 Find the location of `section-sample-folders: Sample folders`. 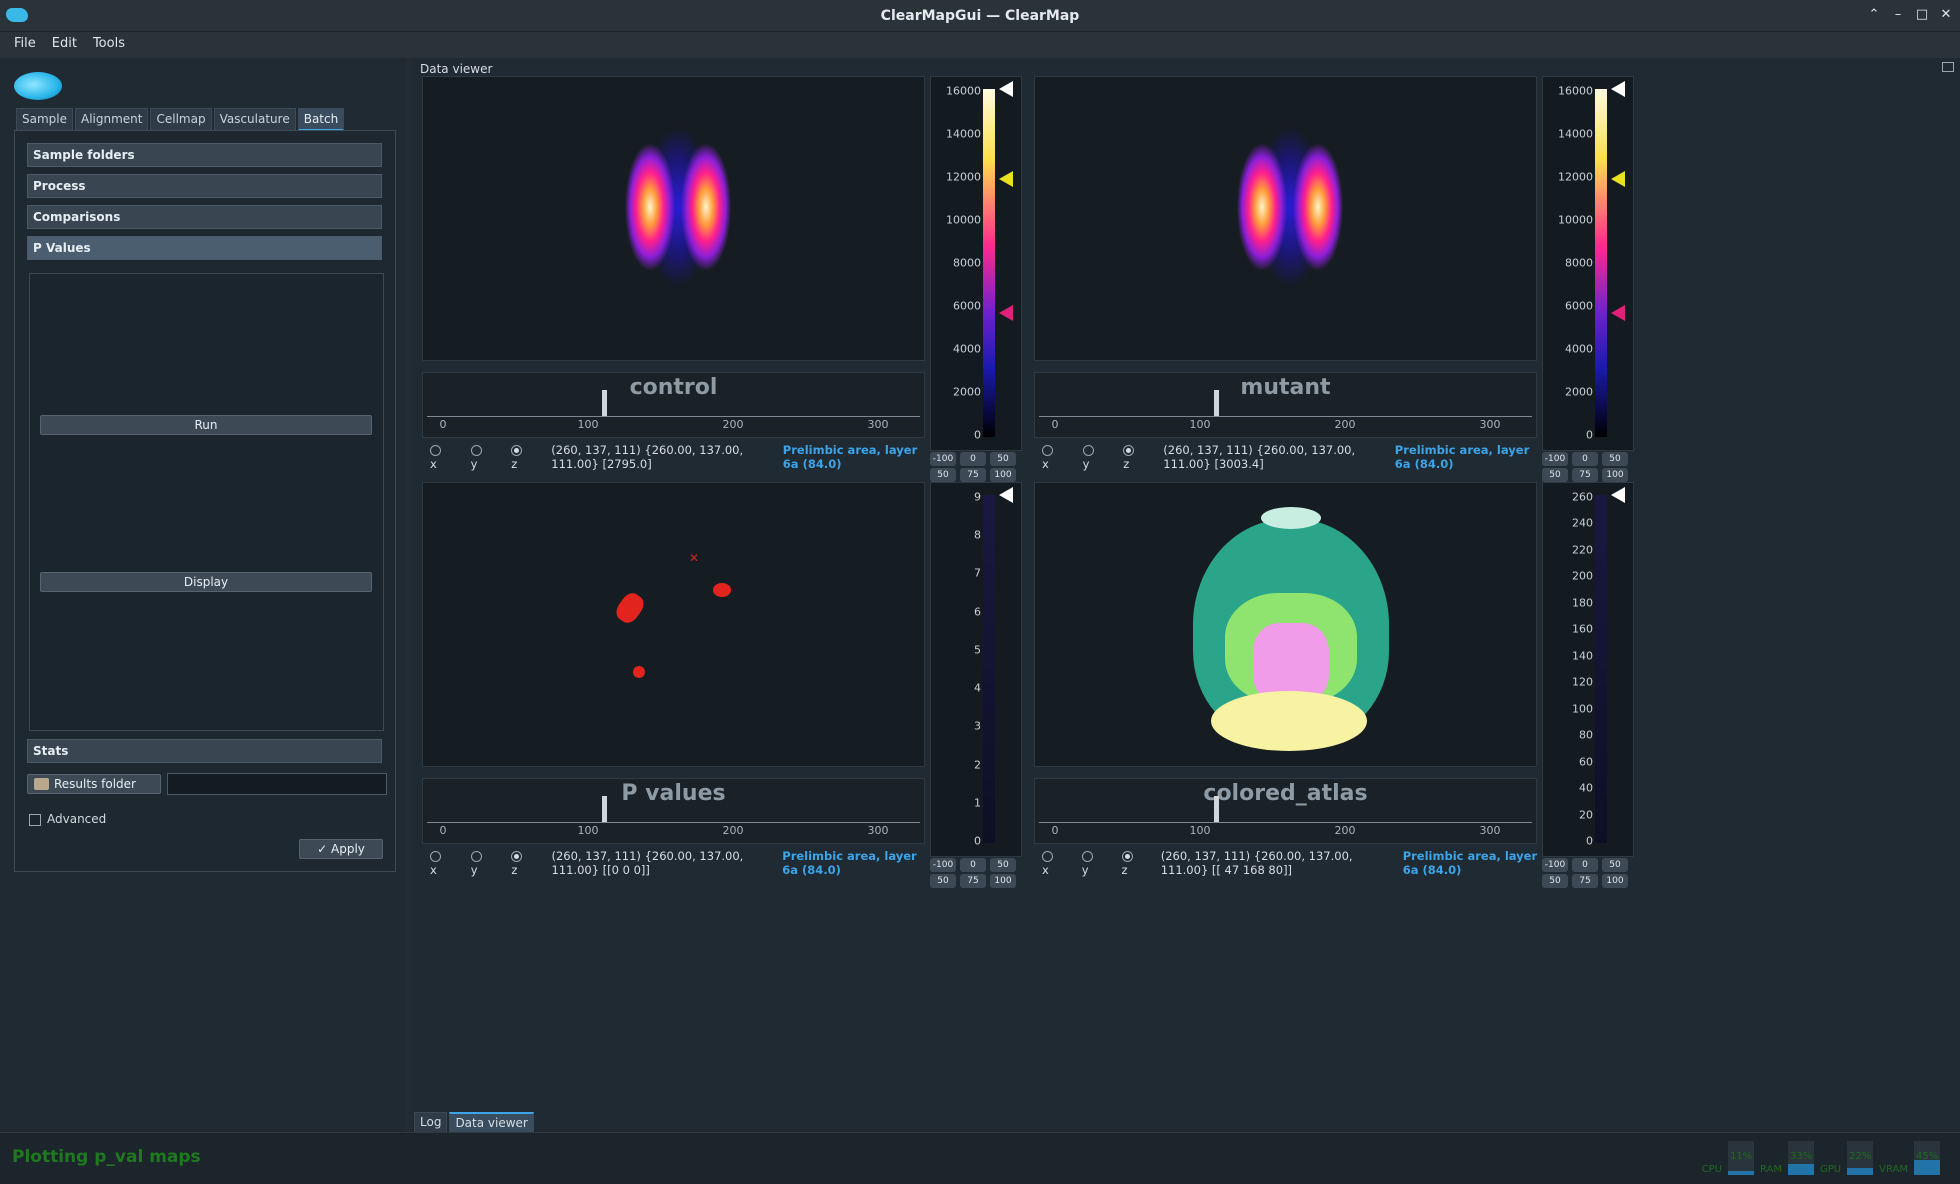

section-sample-folders: Sample folders is located at coordinates (204, 155).